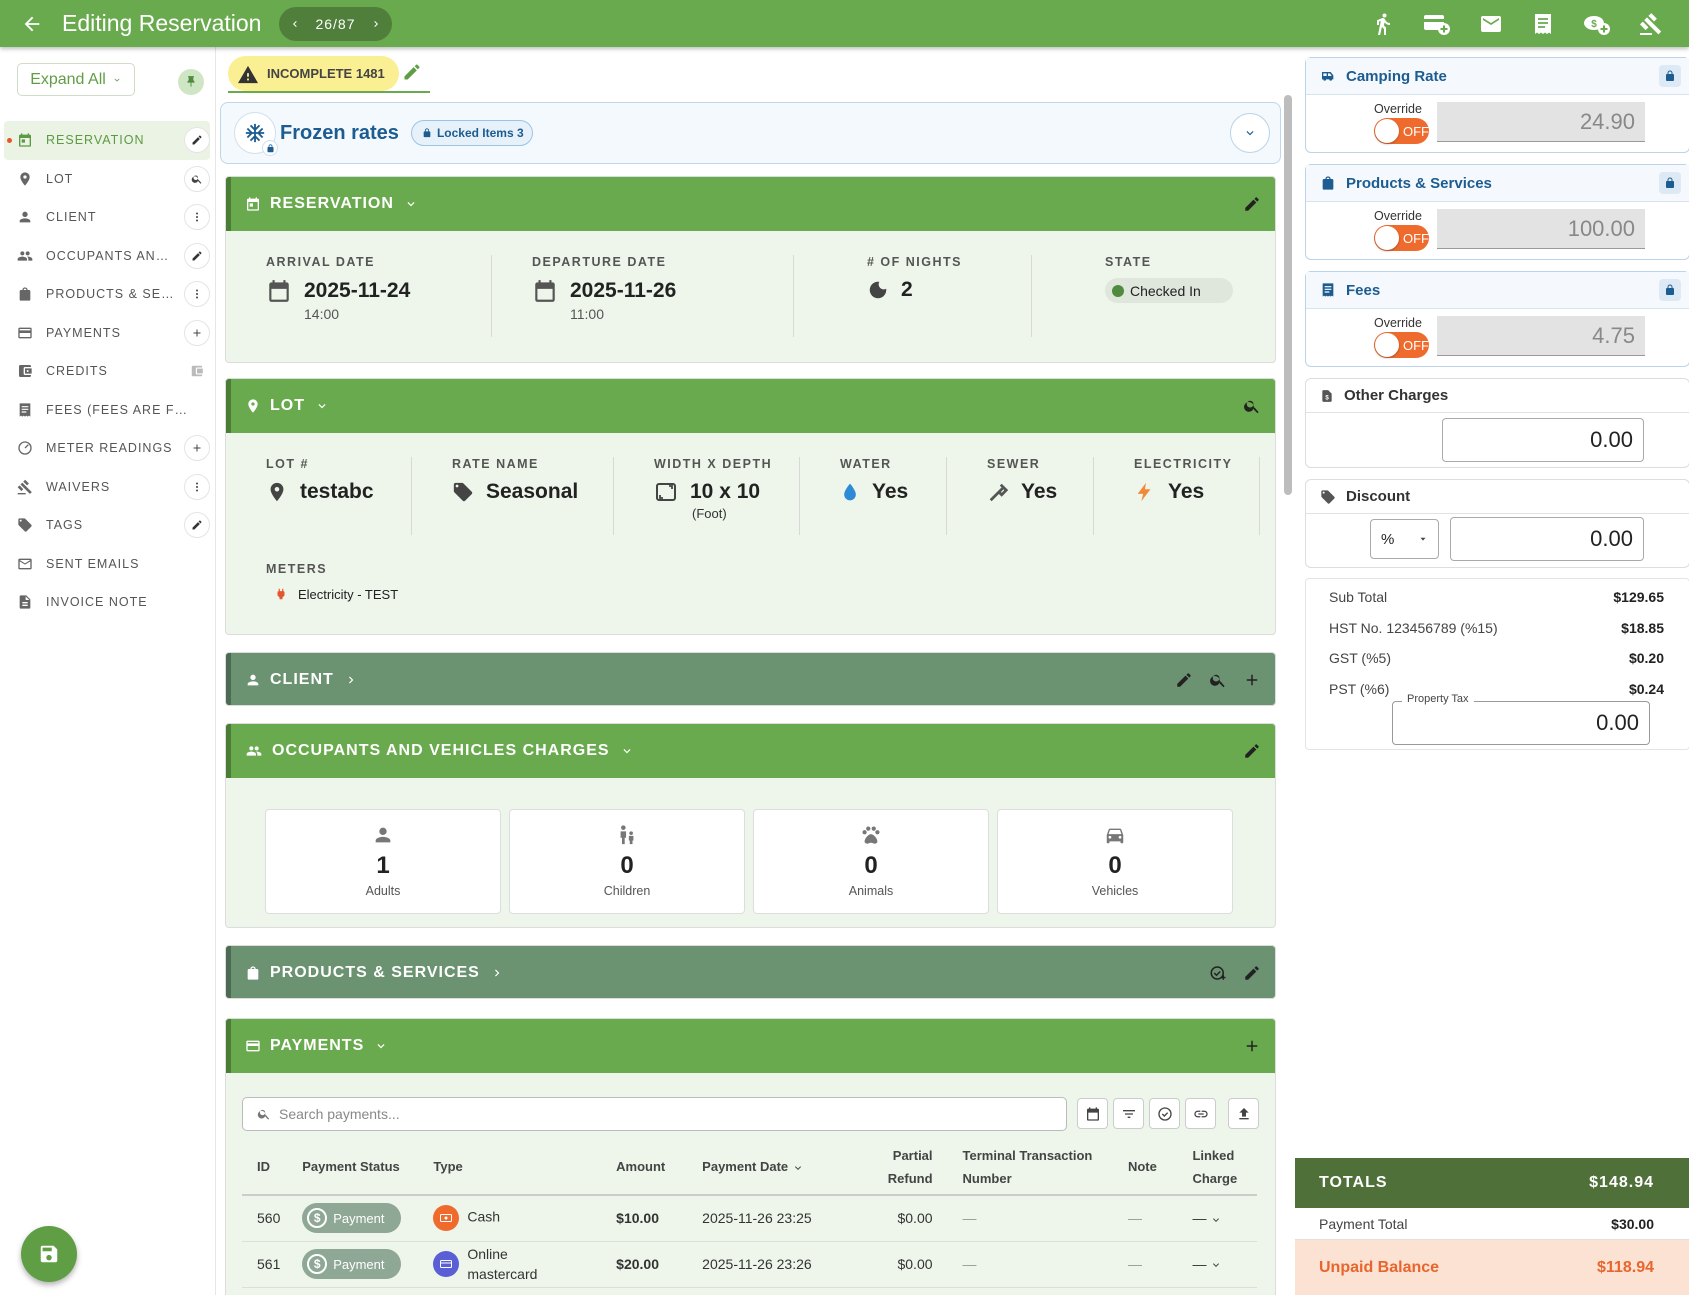 The height and width of the screenshot is (1295, 1689). Describe the element at coordinates (713, 464) in the screenshot. I see `size-label: WIDTH X DEPTH` at that location.